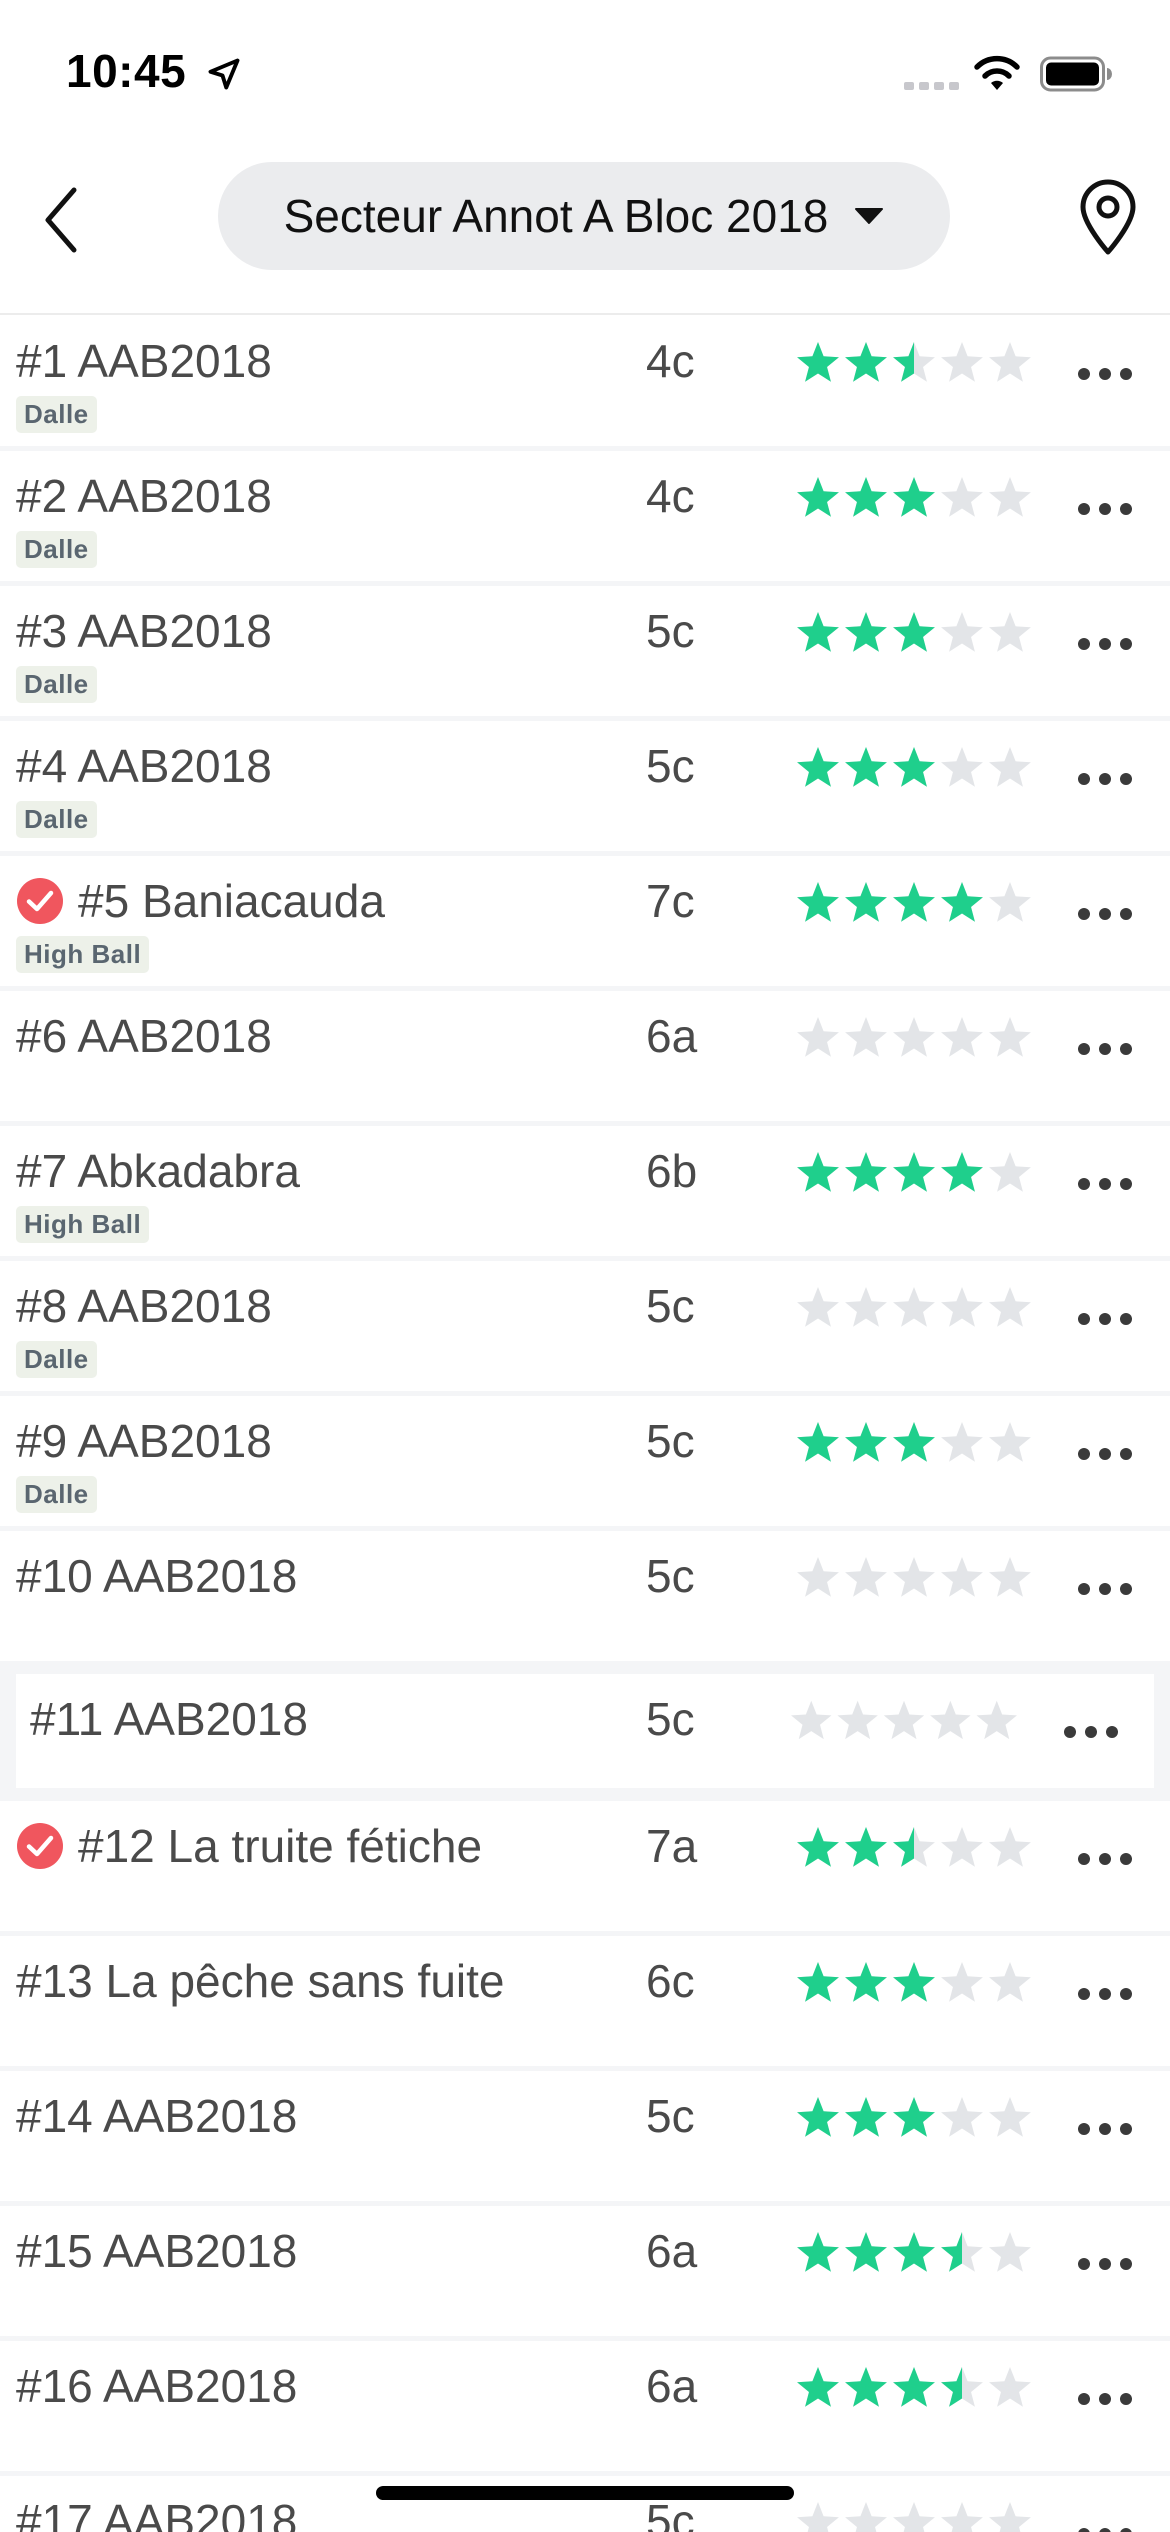  What do you see at coordinates (585, 518) in the screenshot?
I see `route-row: #2 AAB2018 Dalle 4c` at bounding box center [585, 518].